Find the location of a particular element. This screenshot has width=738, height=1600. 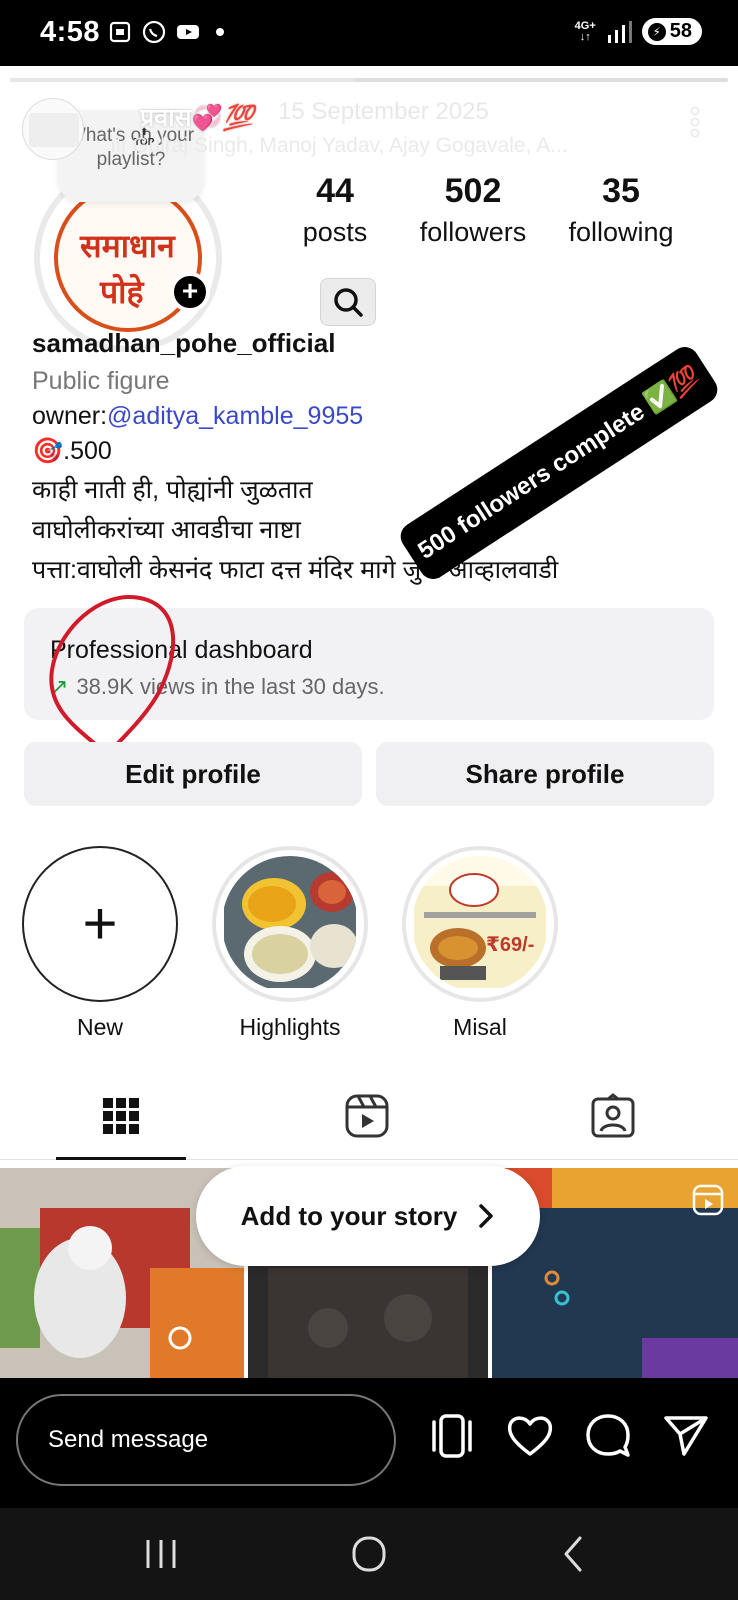

reels-icon is located at coordinates (367, 1116).